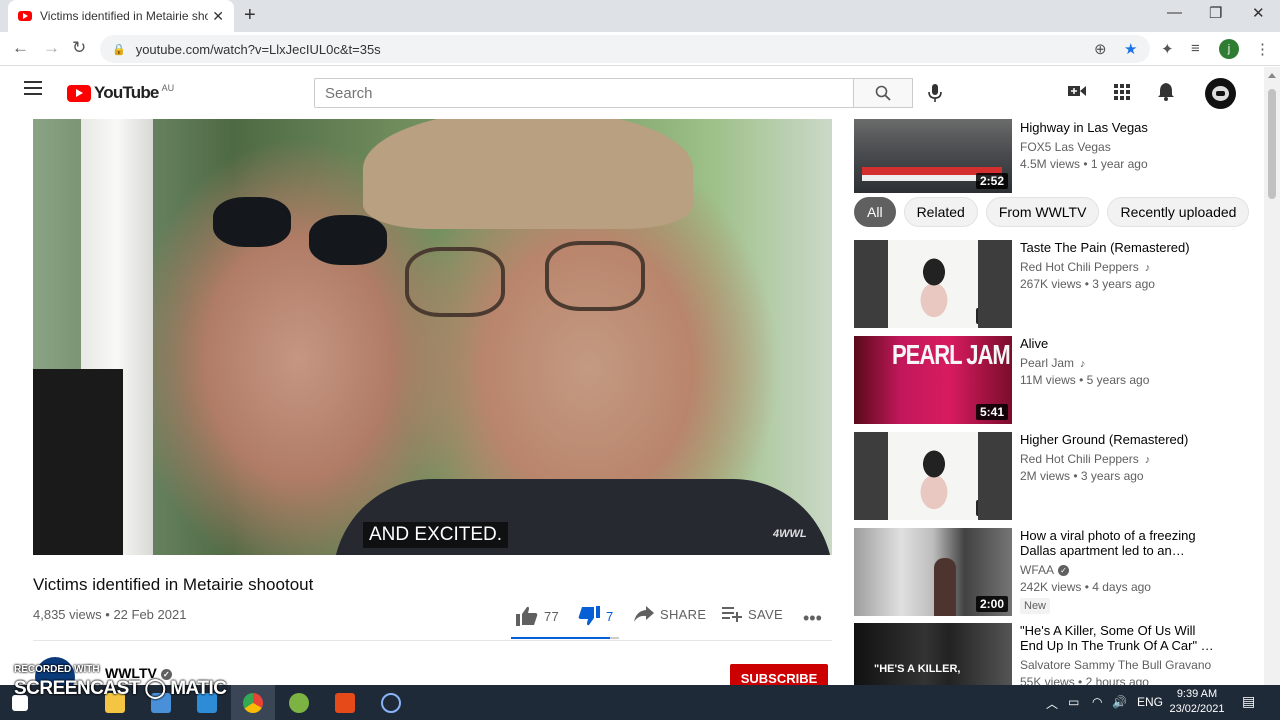 The image size is (1280, 720). Describe the element at coordinates (875, 212) in the screenshot. I see `chip-all: All` at that location.